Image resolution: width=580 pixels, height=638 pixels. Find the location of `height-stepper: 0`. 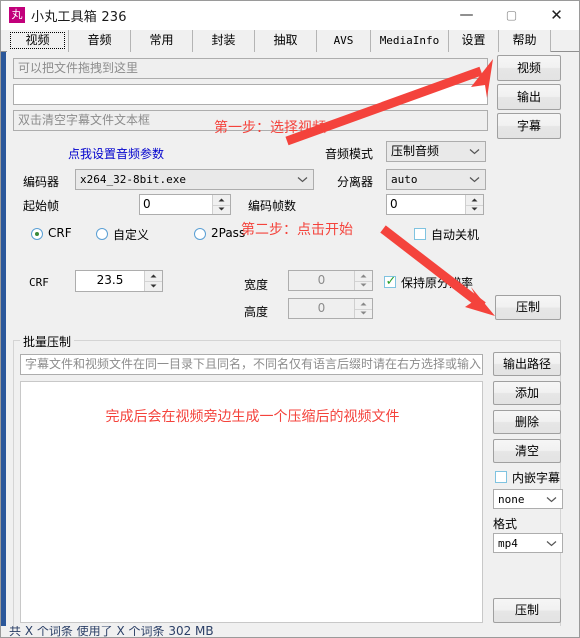

height-stepper: 0 is located at coordinates (330, 308).